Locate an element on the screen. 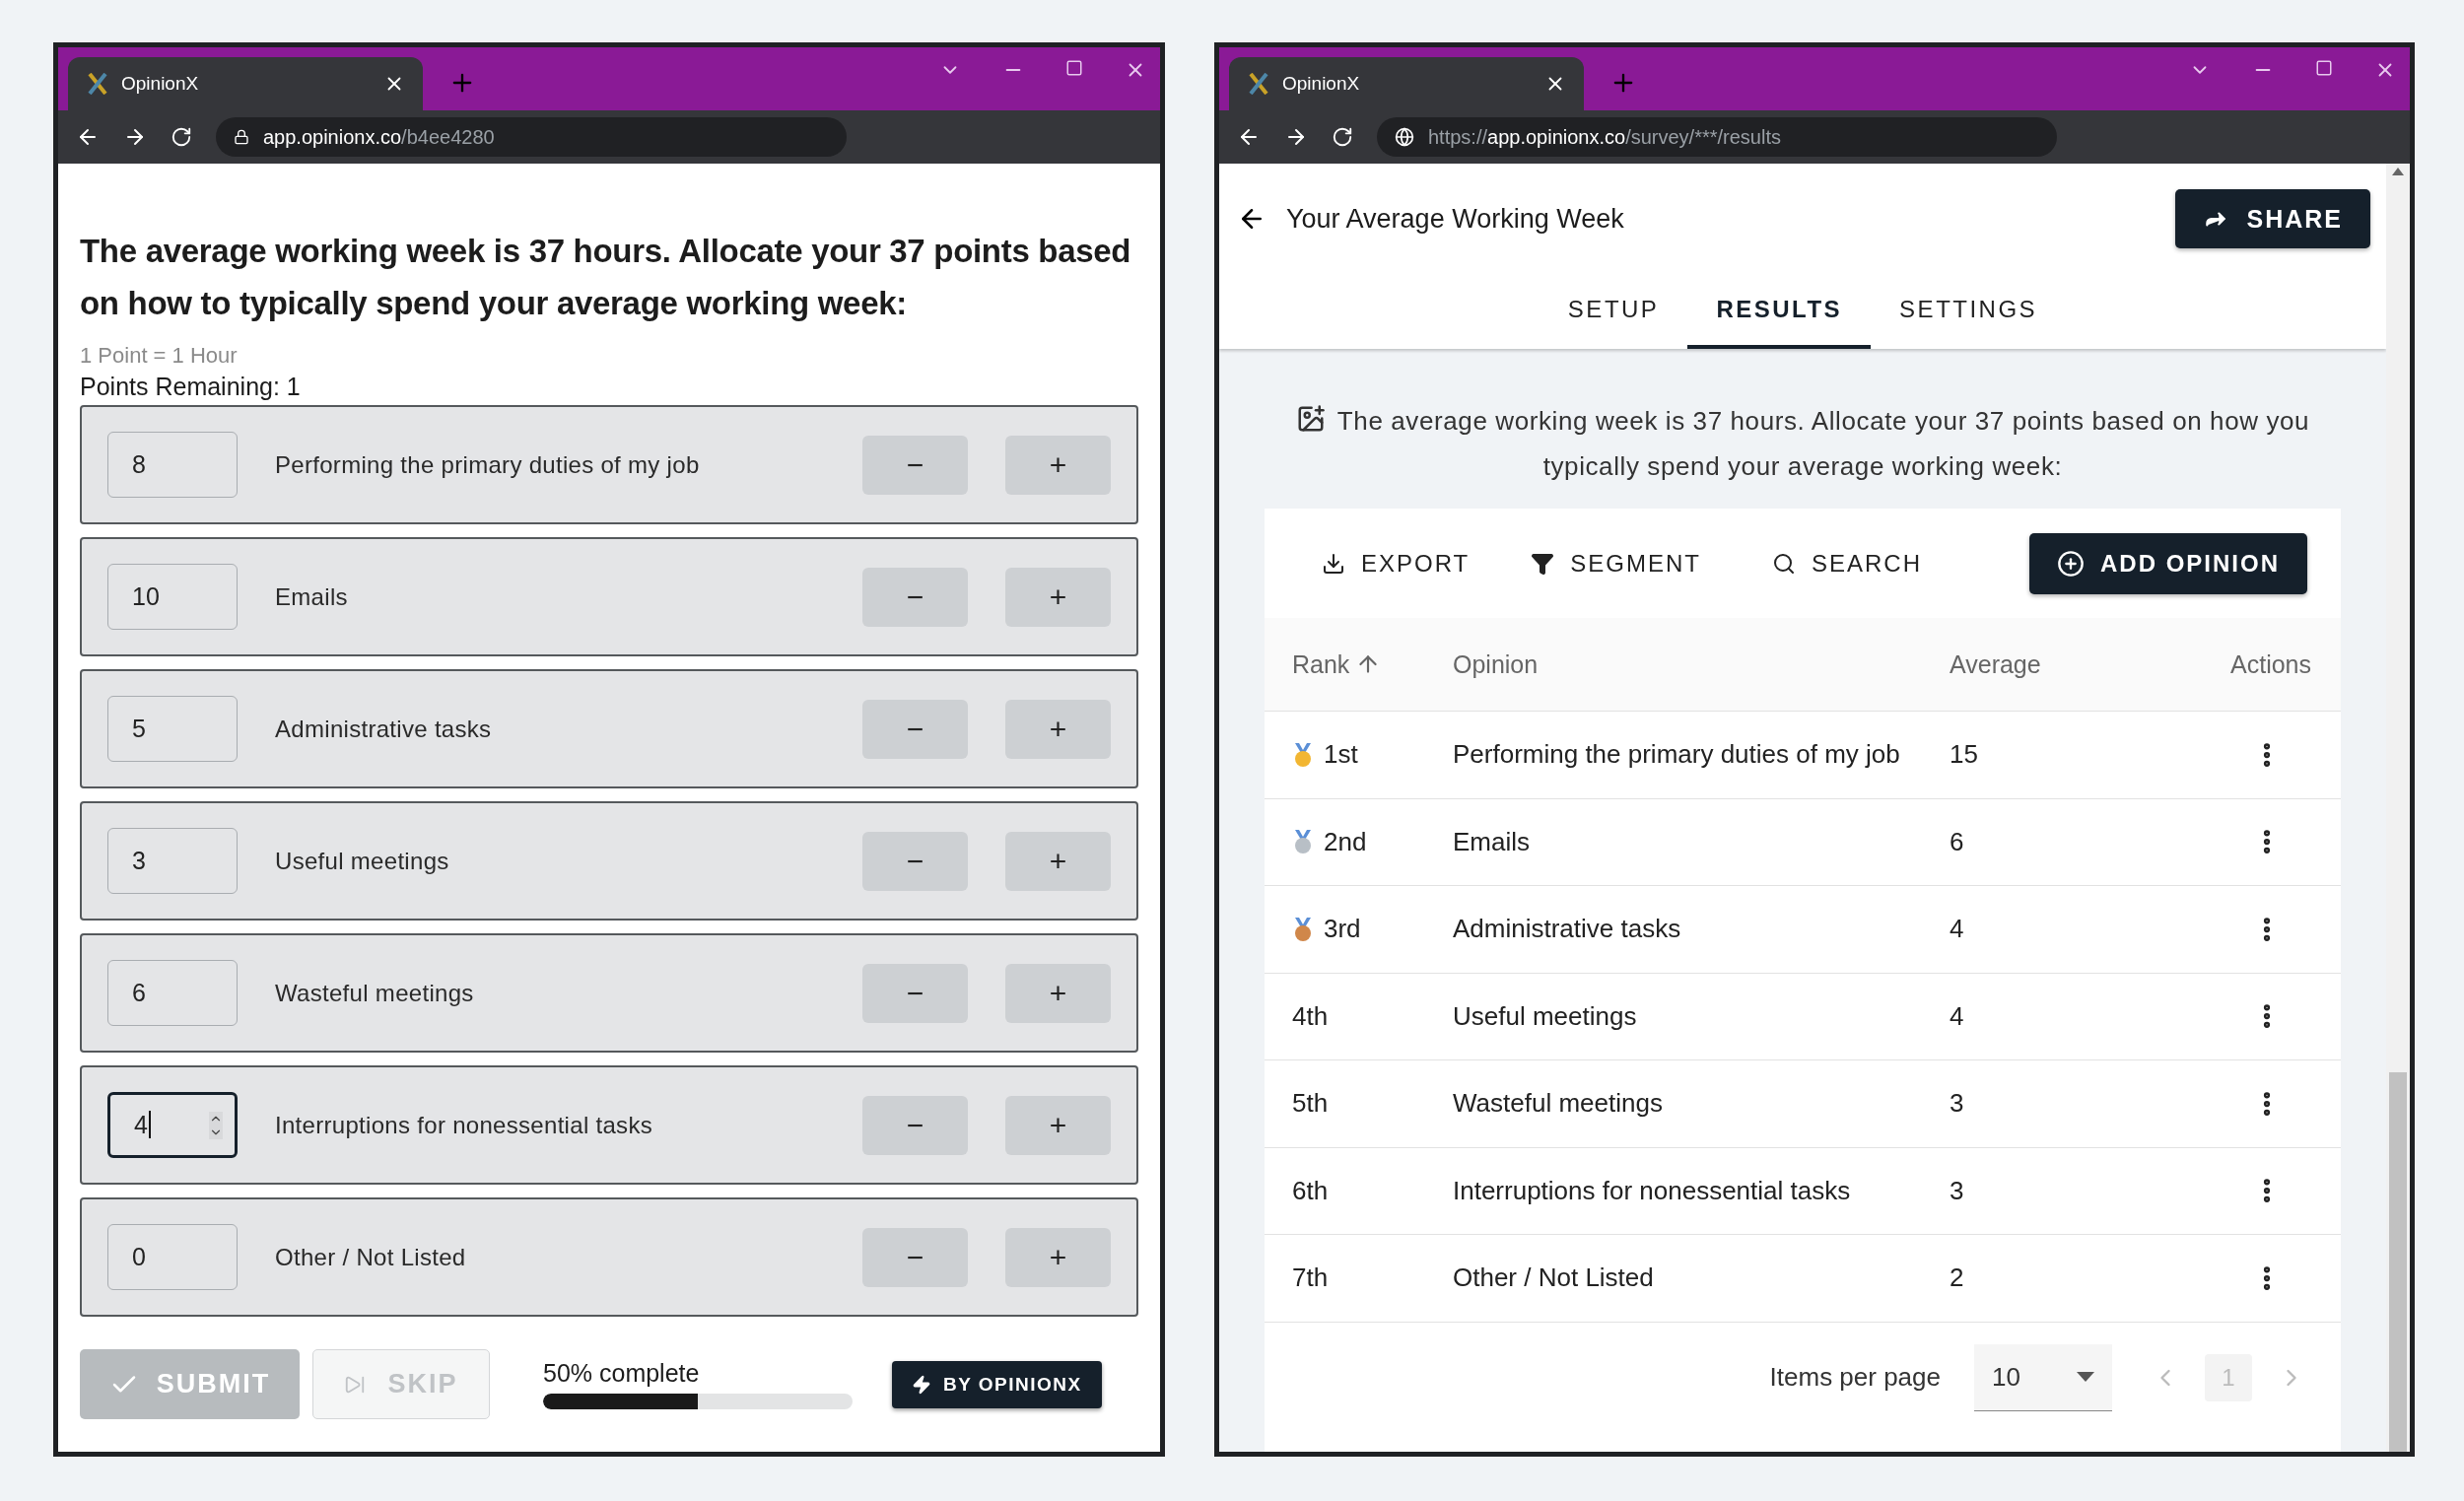 The width and height of the screenshot is (2464, 1501). address-bar: app.opinionx.co/b4ee4280 is located at coordinates (531, 137).